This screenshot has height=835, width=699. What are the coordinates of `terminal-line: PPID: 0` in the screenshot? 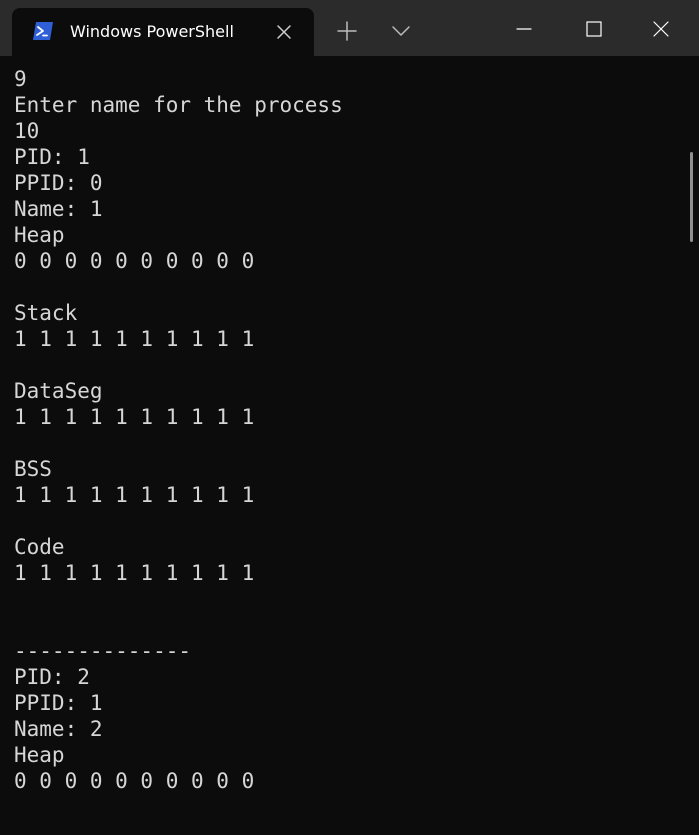 It's located at (58, 183).